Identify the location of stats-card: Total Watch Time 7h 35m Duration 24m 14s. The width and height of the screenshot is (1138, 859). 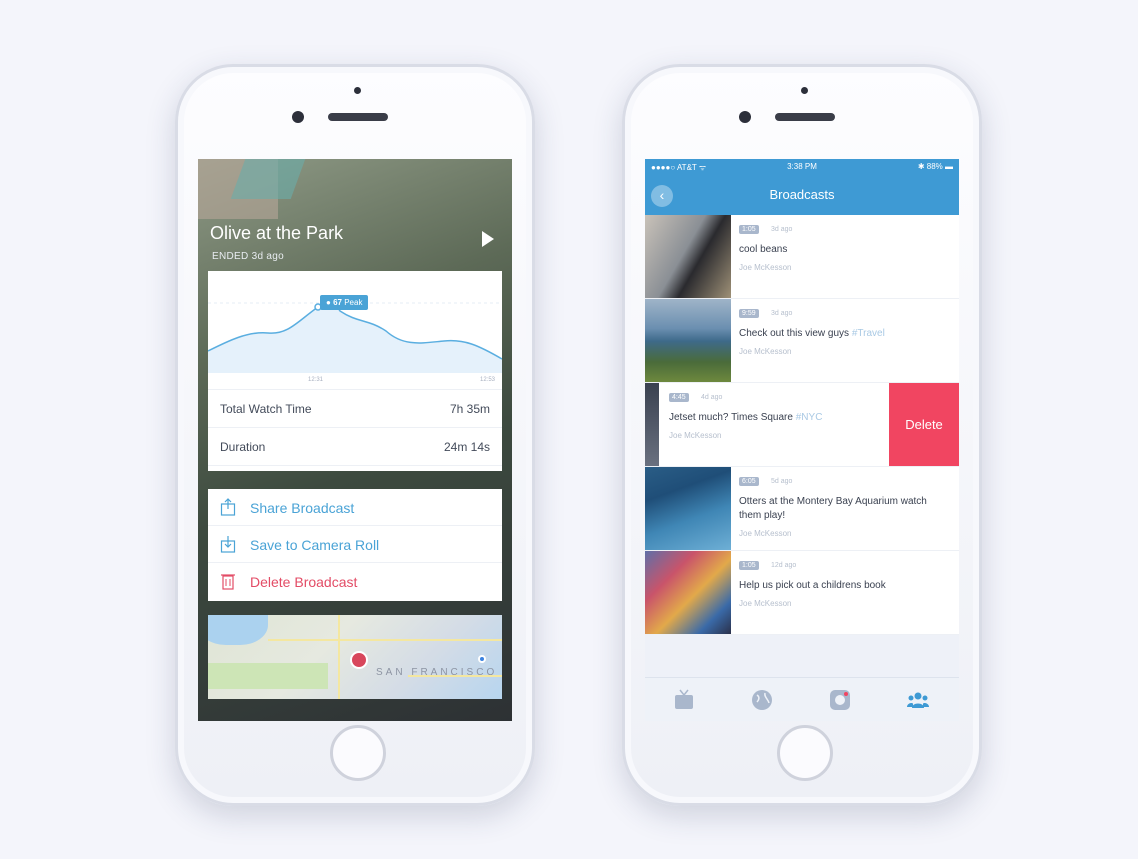
(355, 430).